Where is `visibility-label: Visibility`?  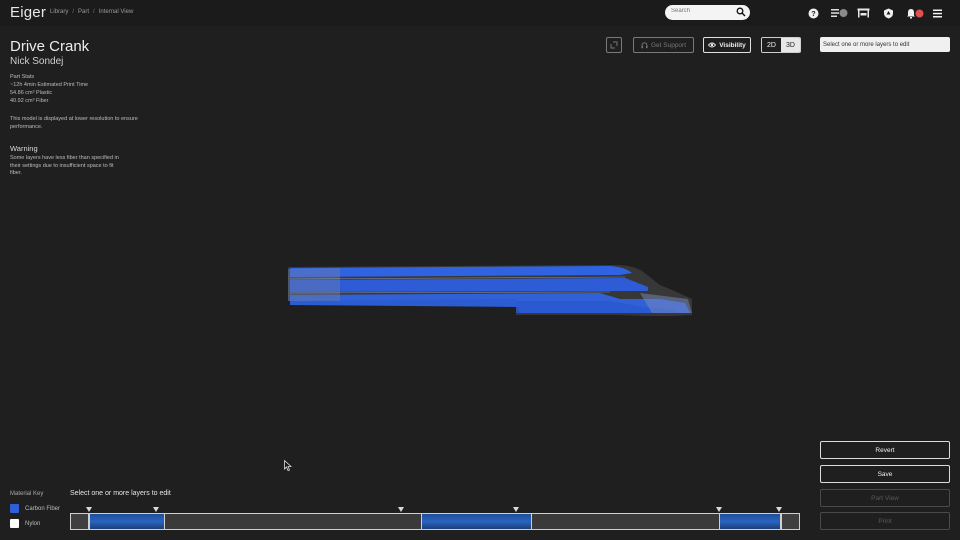
visibility-label: Visibility is located at coordinates (732, 45).